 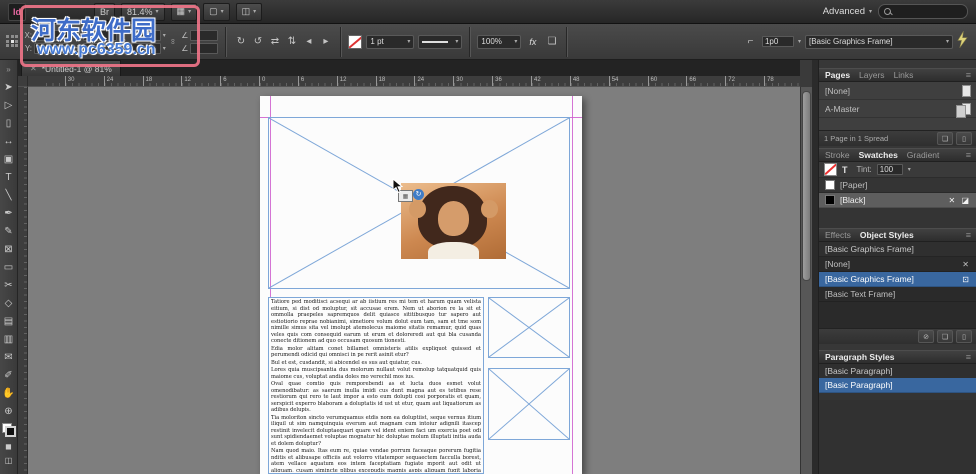 What do you see at coordinates (897, 91) in the screenshot?
I see `page-row: [None]` at bounding box center [897, 91].